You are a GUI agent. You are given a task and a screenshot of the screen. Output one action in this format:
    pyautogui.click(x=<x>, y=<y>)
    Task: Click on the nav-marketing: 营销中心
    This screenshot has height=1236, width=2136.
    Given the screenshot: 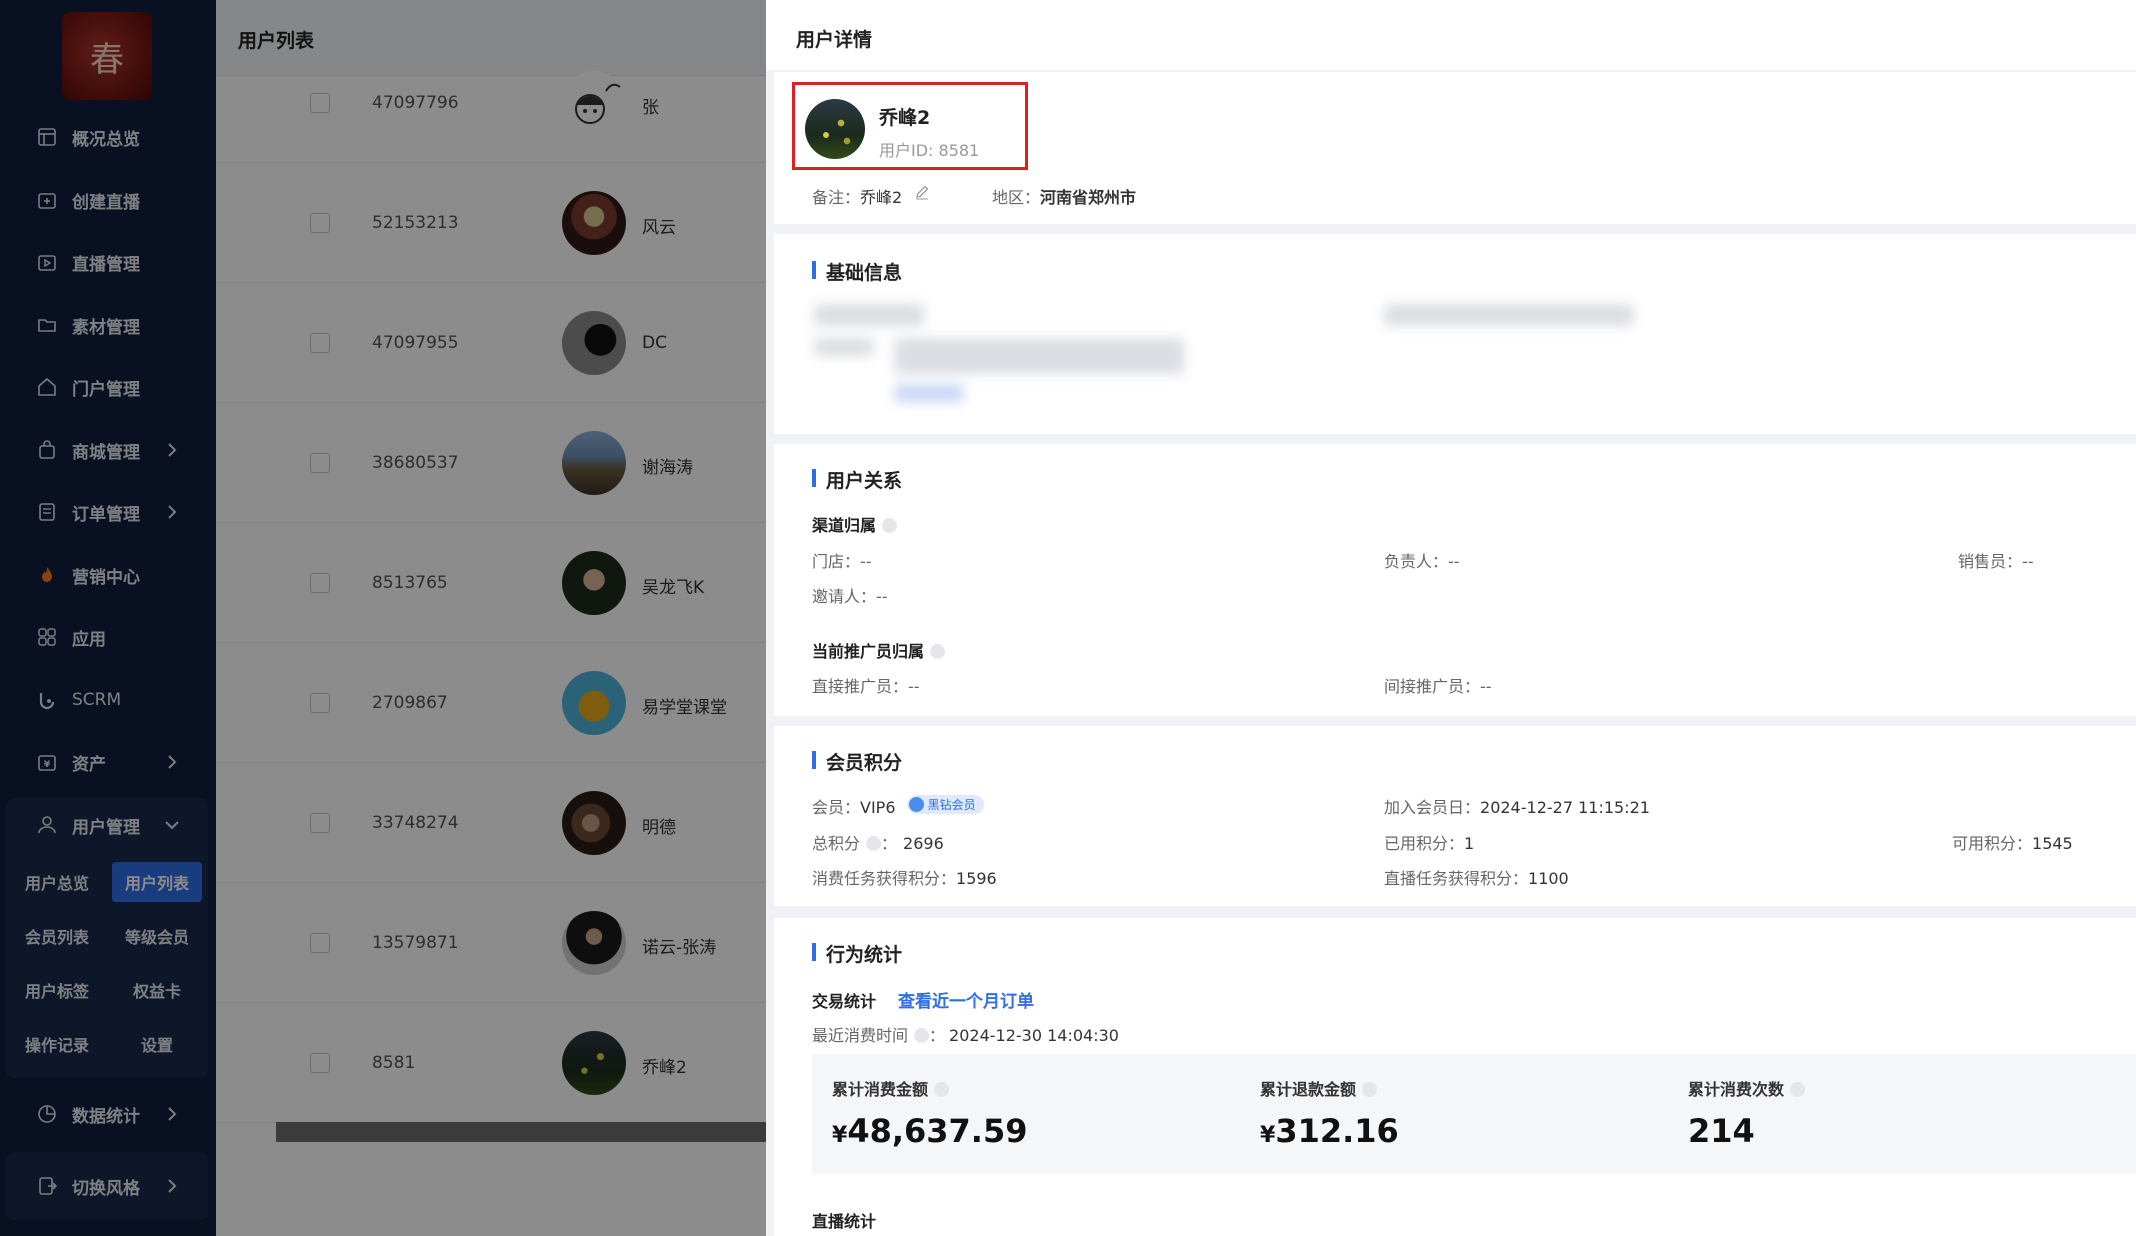 What is the action you would take?
    pyautogui.click(x=108, y=575)
    